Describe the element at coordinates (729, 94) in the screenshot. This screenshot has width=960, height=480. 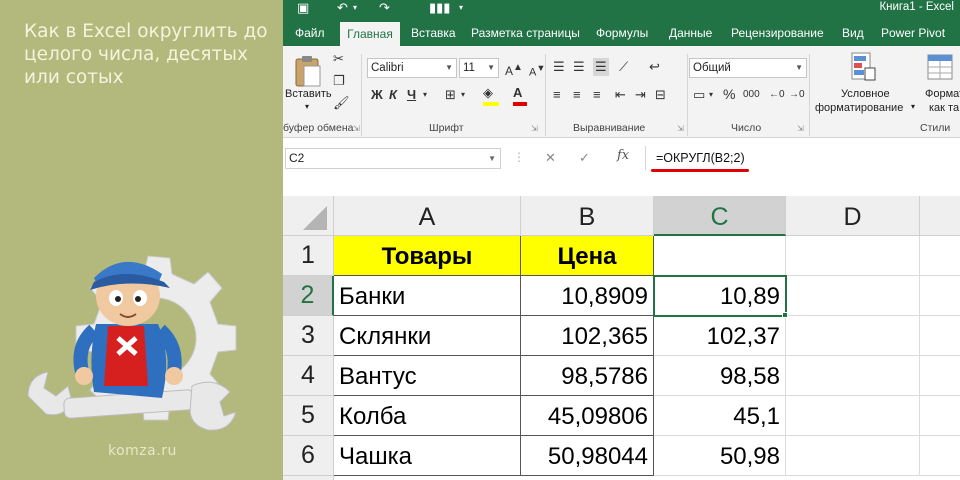
I see `percent-button: %` at that location.